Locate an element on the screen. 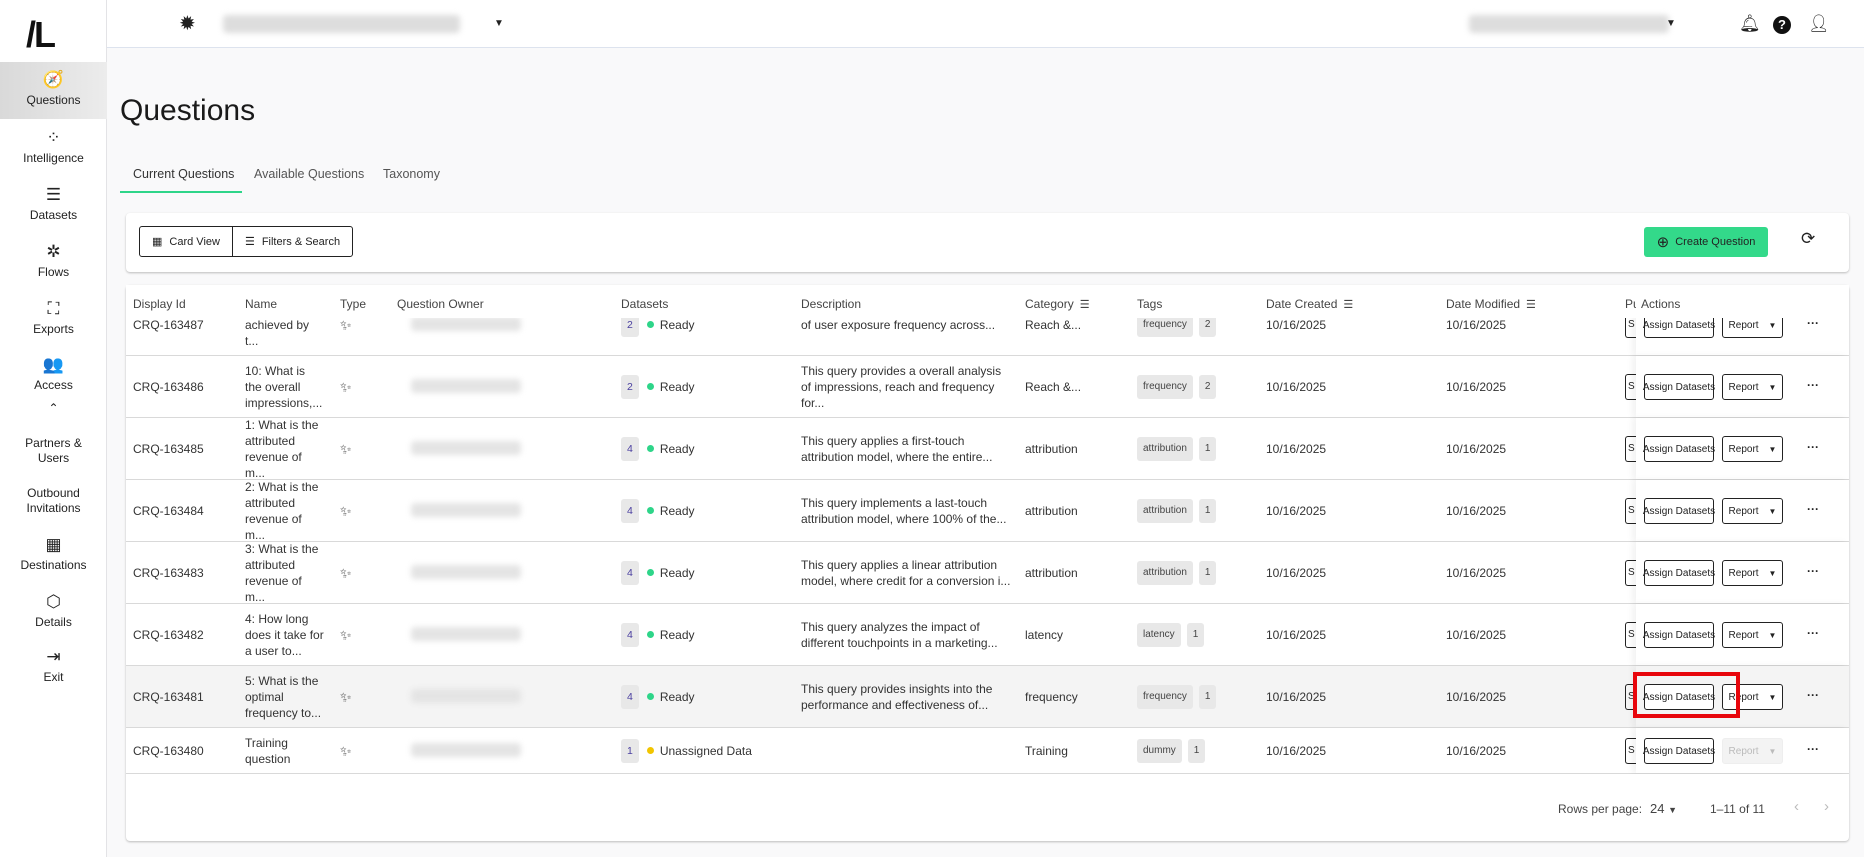  sidebar-item-questions: 🧭 Questions is located at coordinates (53, 90).